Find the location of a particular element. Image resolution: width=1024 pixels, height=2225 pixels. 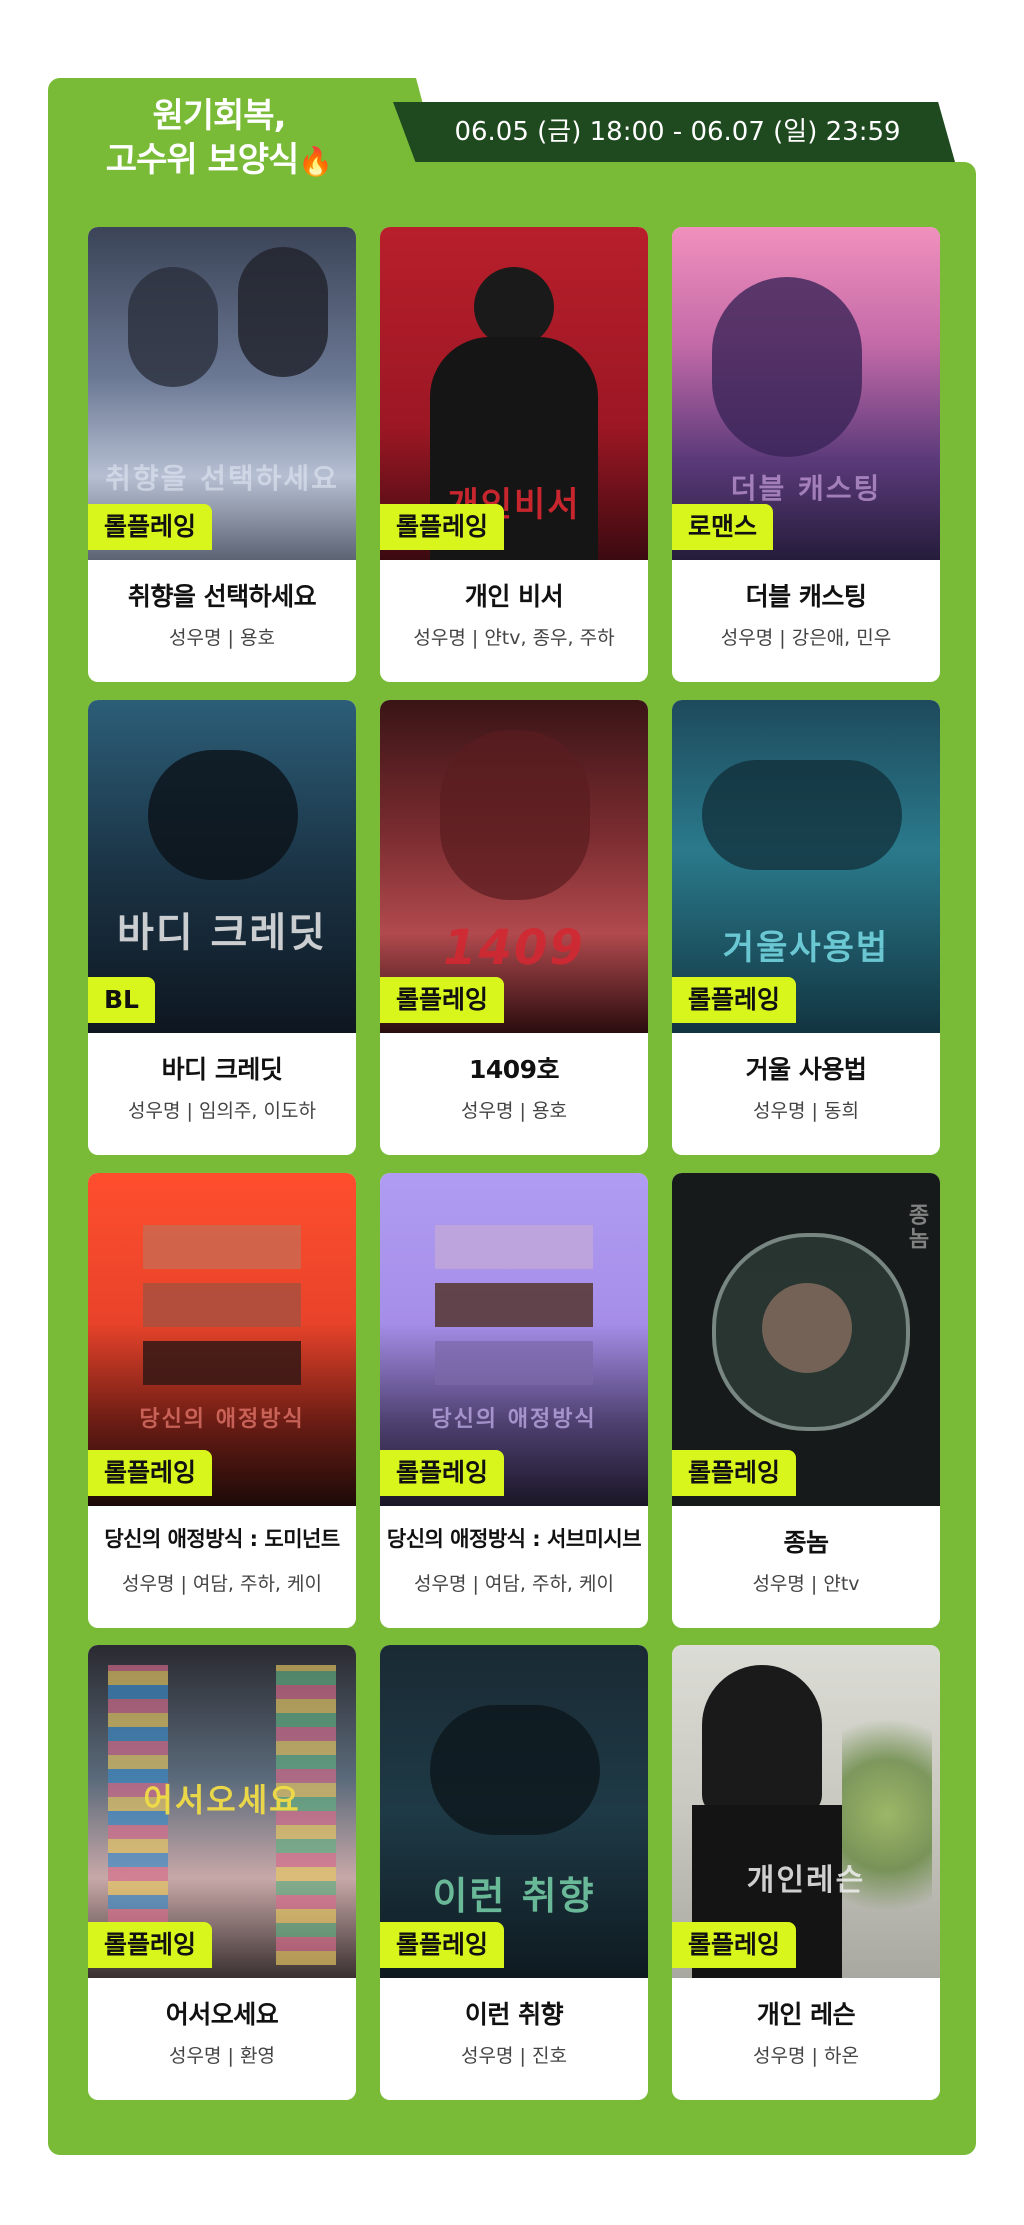

voice-actors: 성우명 | 얀tv, 종우, 주하 is located at coordinates (514, 638).